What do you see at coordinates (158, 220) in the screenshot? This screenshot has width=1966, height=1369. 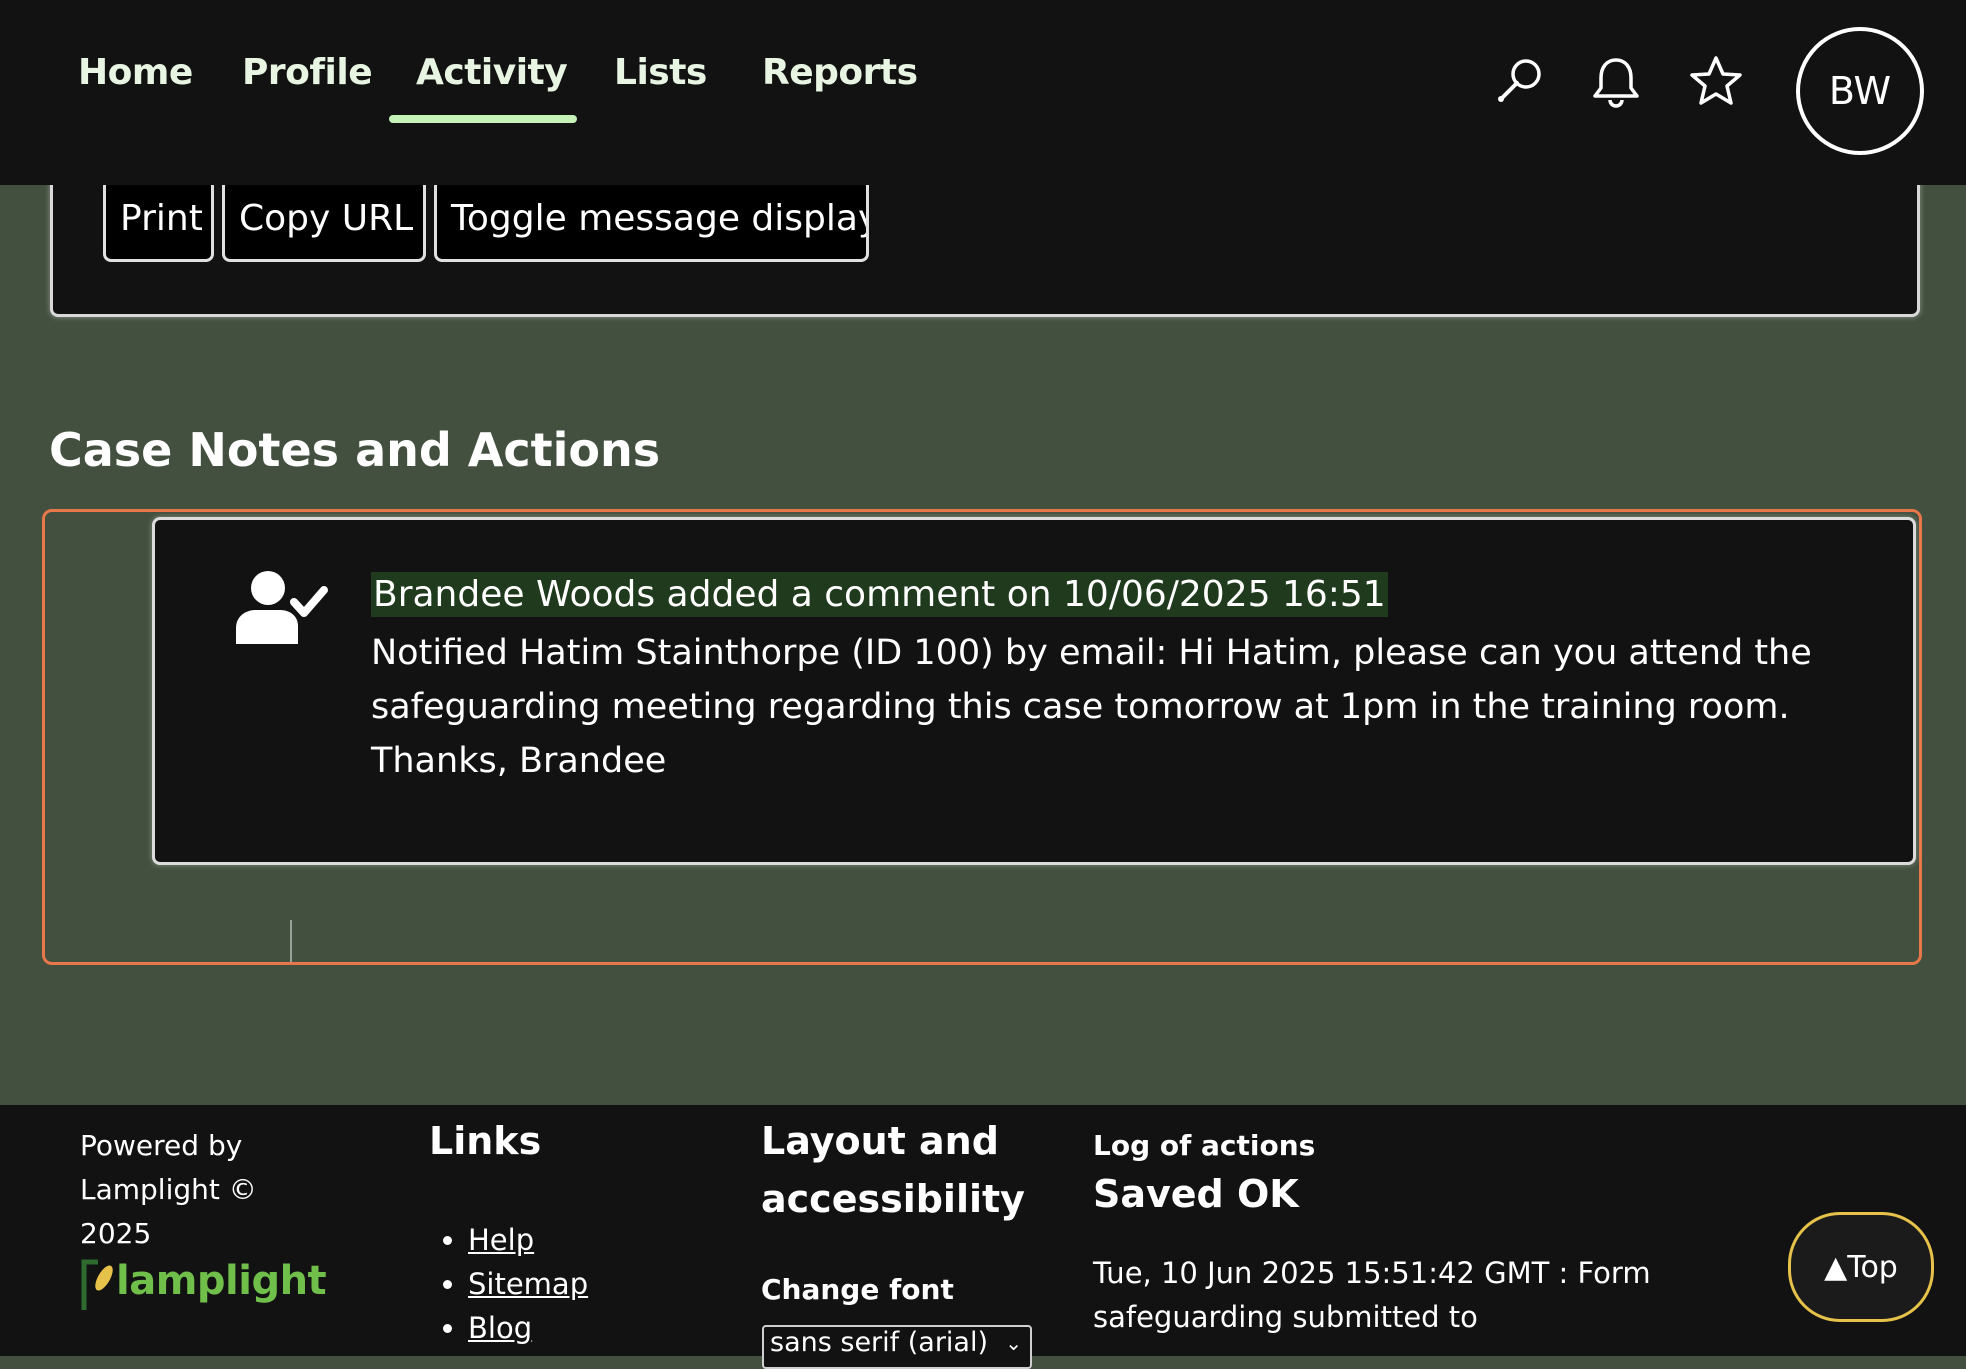 I see `print-button: Print` at bounding box center [158, 220].